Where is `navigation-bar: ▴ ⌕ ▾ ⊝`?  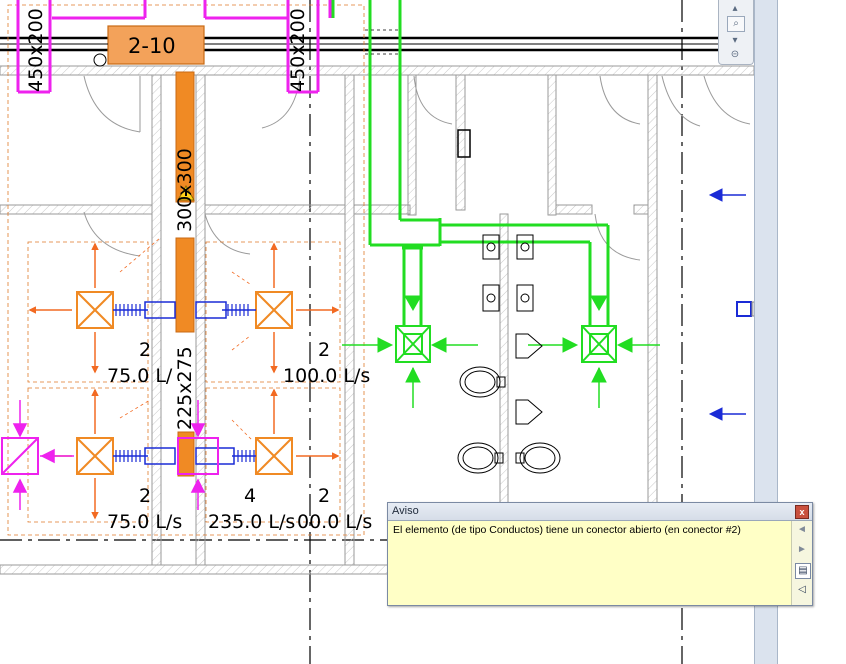 navigation-bar: ▴ ⌕ ▾ ⊝ is located at coordinates (736, 32).